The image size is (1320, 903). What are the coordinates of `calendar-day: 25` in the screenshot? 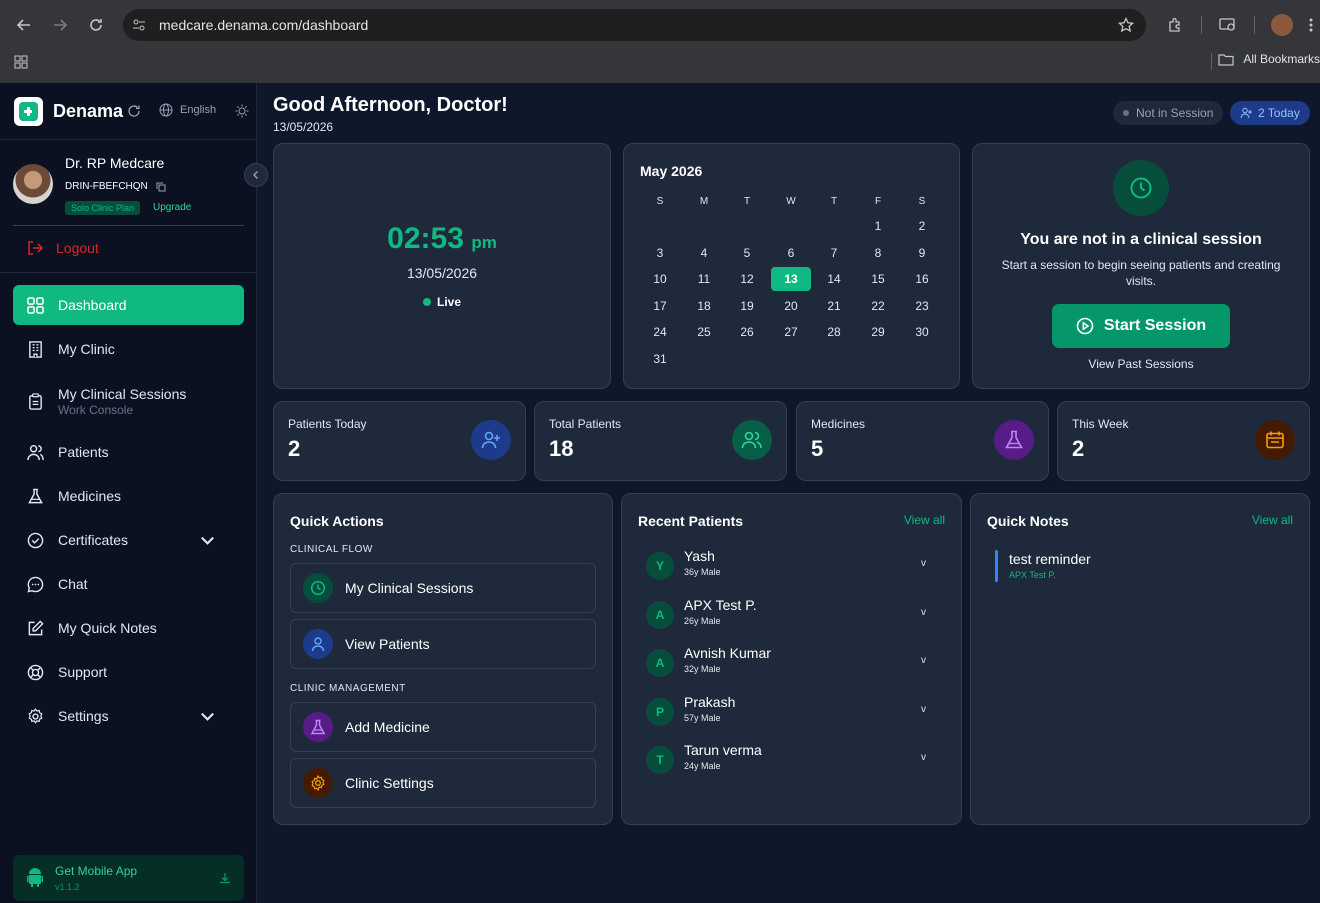 It's located at (704, 332).